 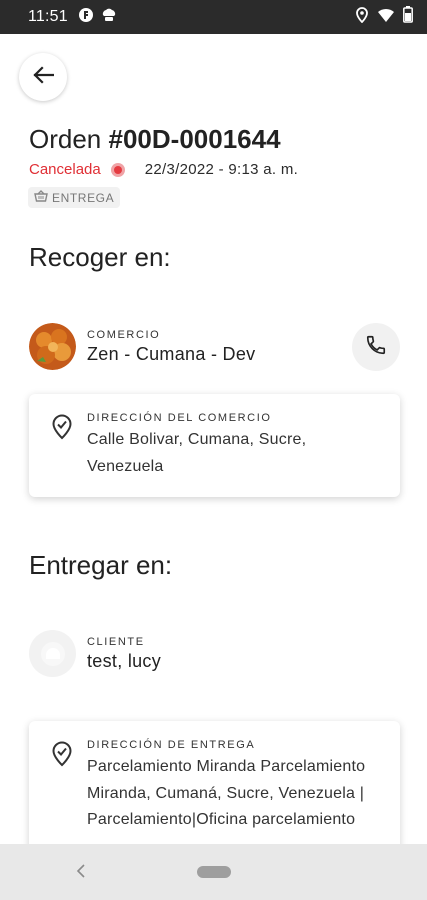 I want to click on chef-hat-icon, so click(x=109, y=17).